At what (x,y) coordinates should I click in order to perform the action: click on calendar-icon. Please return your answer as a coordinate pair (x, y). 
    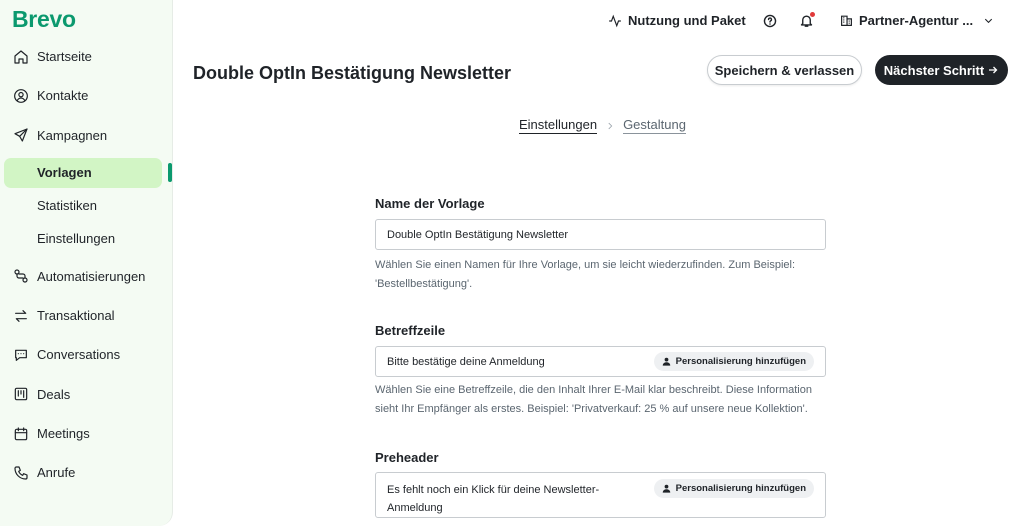
    Looking at the image, I should click on (20, 433).